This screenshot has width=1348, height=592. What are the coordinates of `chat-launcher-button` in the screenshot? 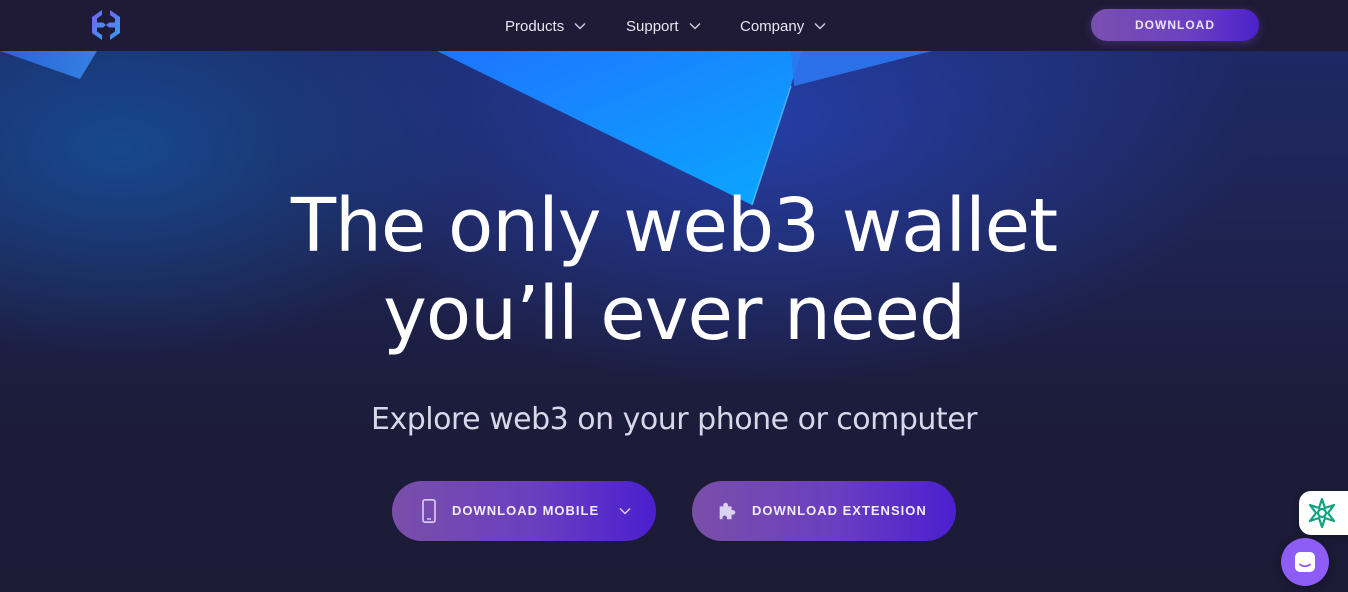 It's located at (1305, 562).